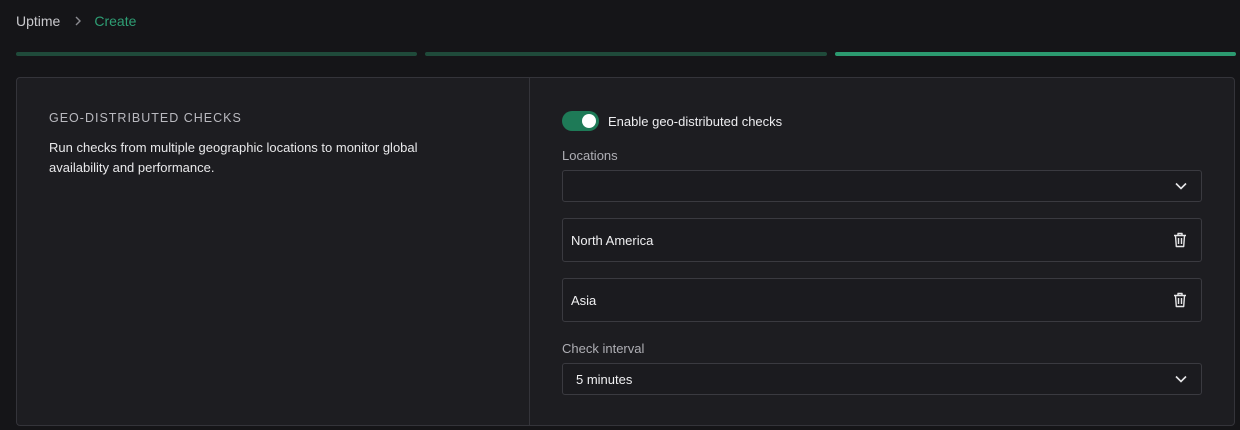 Image resolution: width=1240 pixels, height=430 pixels. I want to click on check-interval-label: Check interval, so click(603, 348).